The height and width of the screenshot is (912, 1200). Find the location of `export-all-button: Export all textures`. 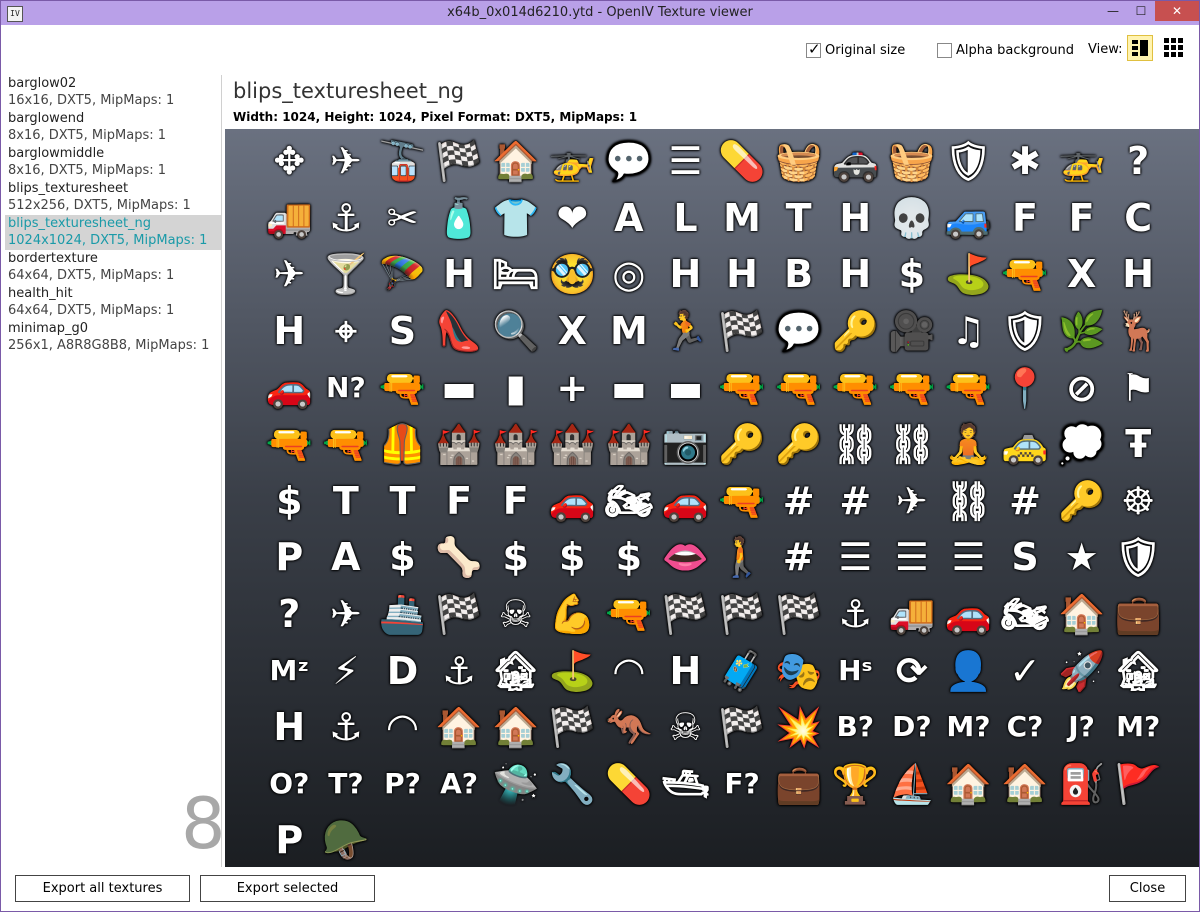

export-all-button: Export all textures is located at coordinates (102, 888).